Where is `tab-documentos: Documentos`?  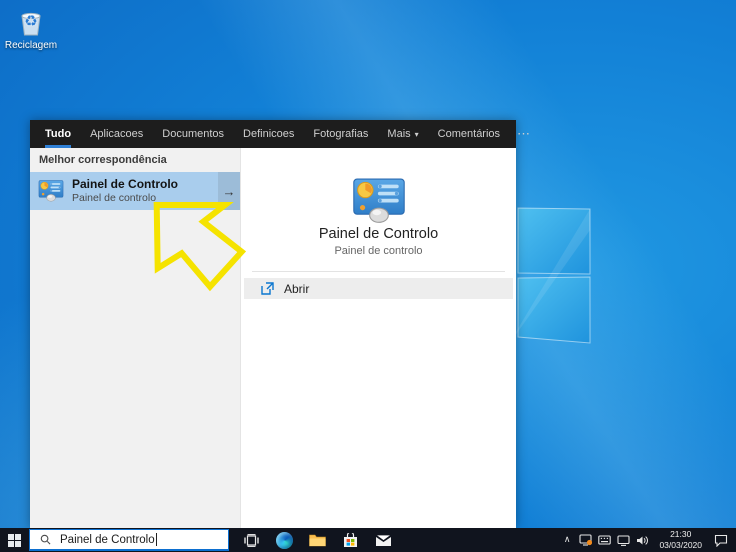
tab-documentos: Documentos is located at coordinates (193, 134).